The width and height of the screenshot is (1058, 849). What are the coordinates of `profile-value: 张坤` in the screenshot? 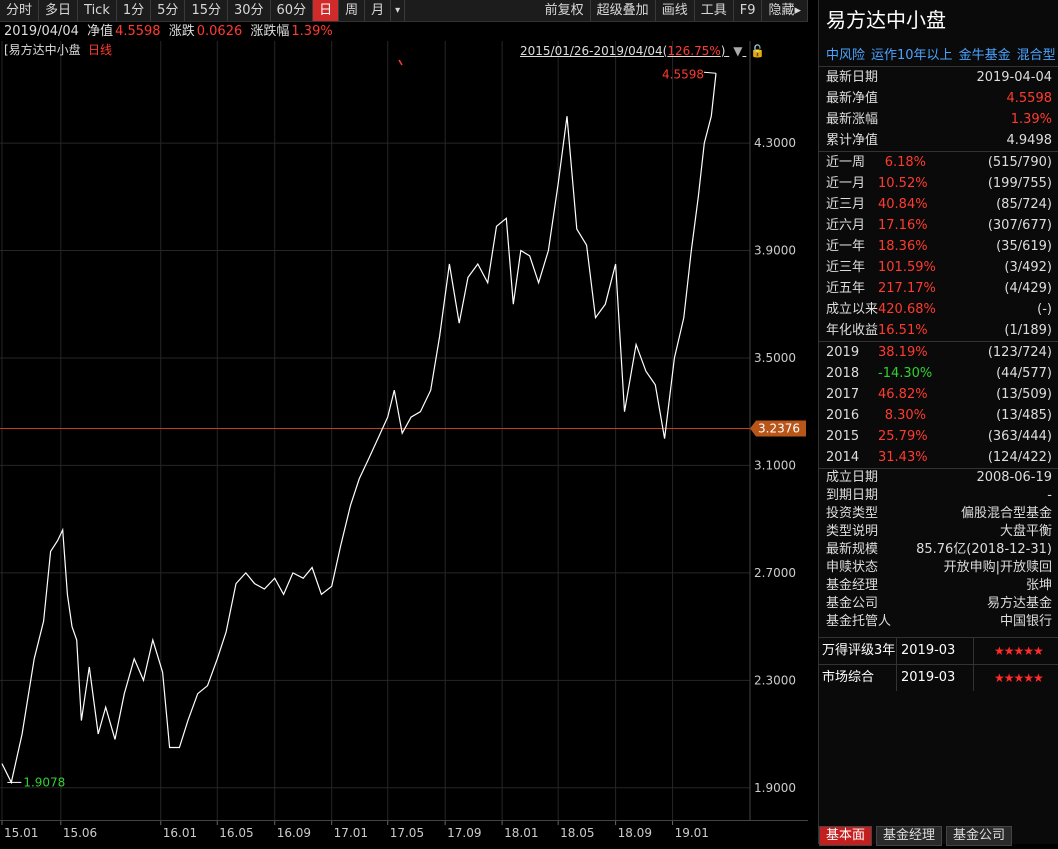 It's located at (1038, 585).